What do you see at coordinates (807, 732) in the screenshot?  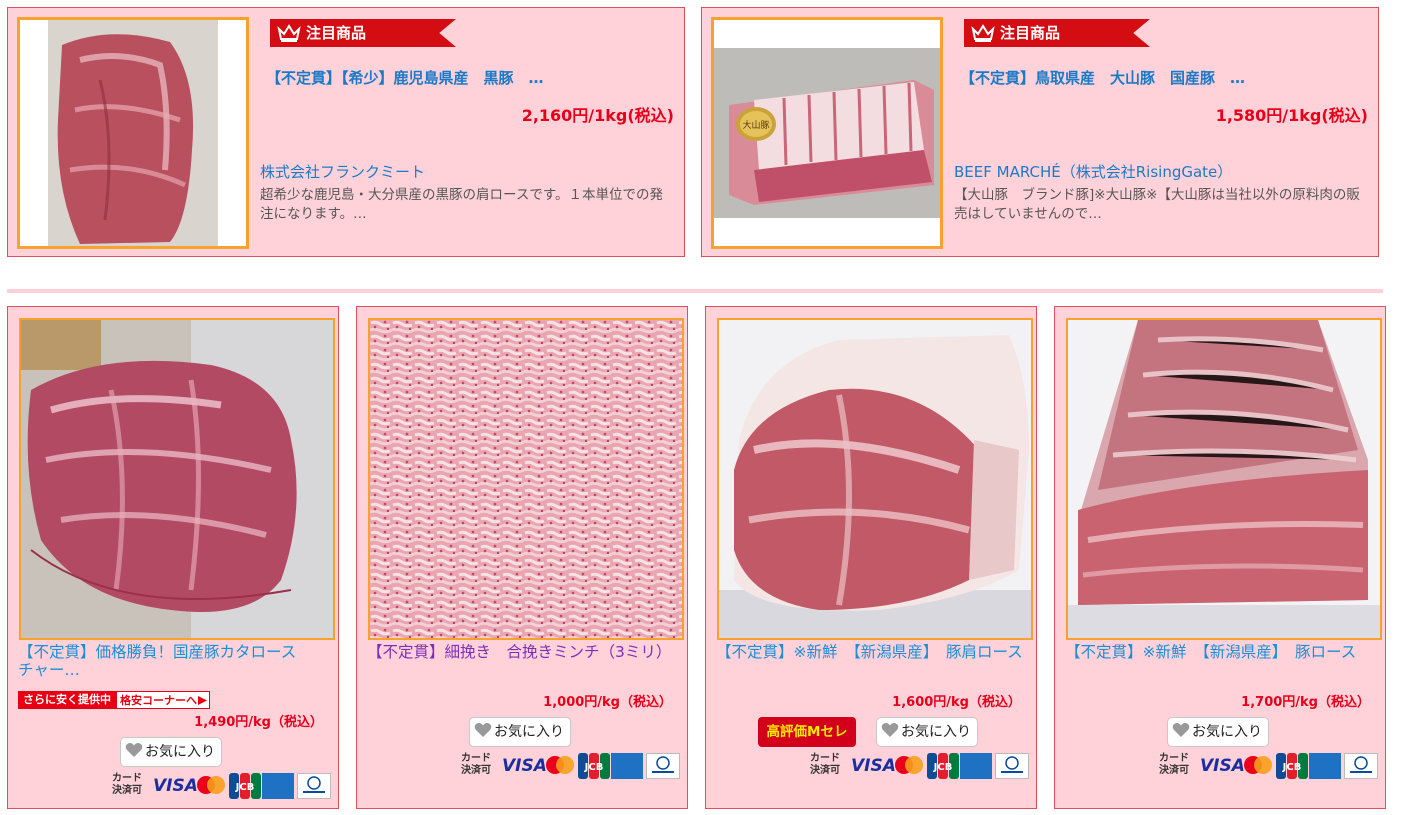 I see `high-rating-badge: 高評価Mセレ` at bounding box center [807, 732].